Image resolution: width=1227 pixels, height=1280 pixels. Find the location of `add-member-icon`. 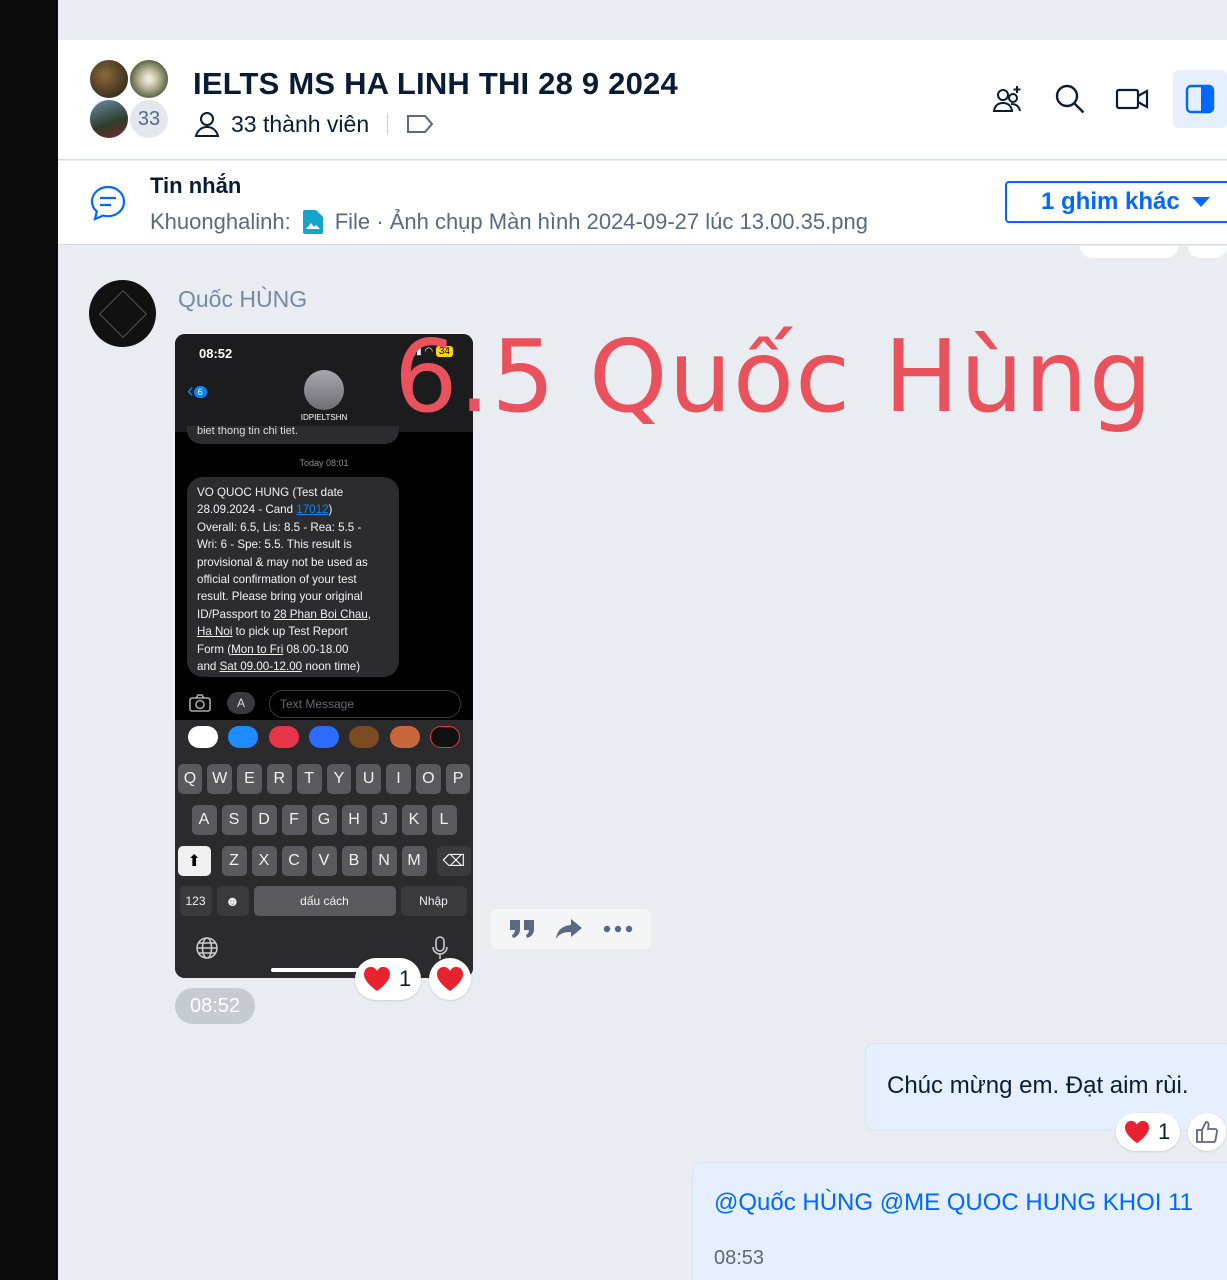

add-member-icon is located at coordinates (1008, 99).